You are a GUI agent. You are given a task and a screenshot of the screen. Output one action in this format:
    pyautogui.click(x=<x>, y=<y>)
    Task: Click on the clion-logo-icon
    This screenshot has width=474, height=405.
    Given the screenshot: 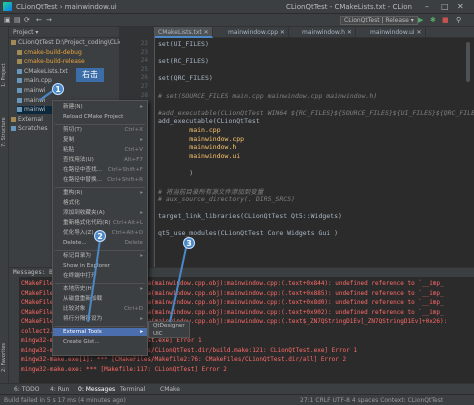 What is the action you would take?
    pyautogui.click(x=7, y=6)
    